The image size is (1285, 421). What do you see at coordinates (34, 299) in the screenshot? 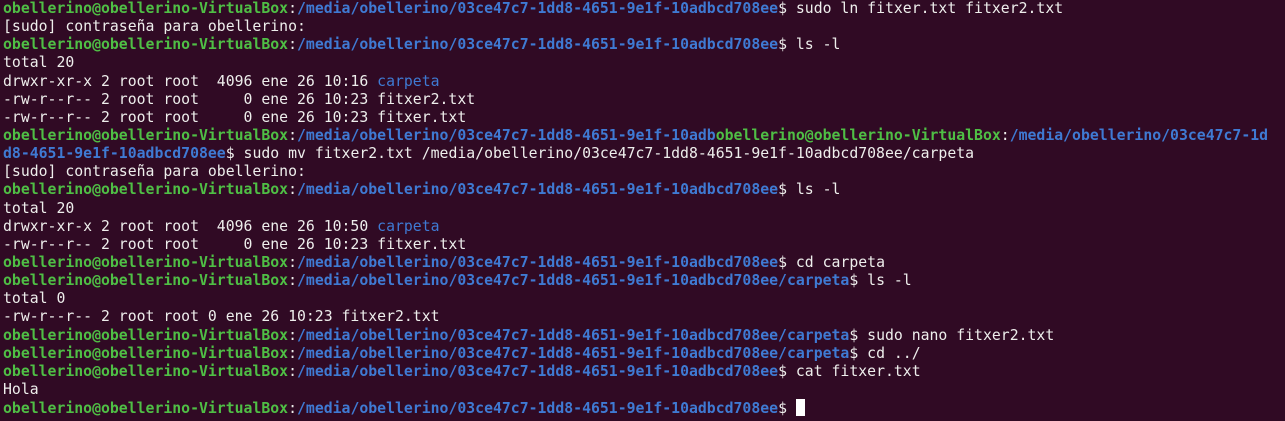
I see `output-text: total 0` at bounding box center [34, 299].